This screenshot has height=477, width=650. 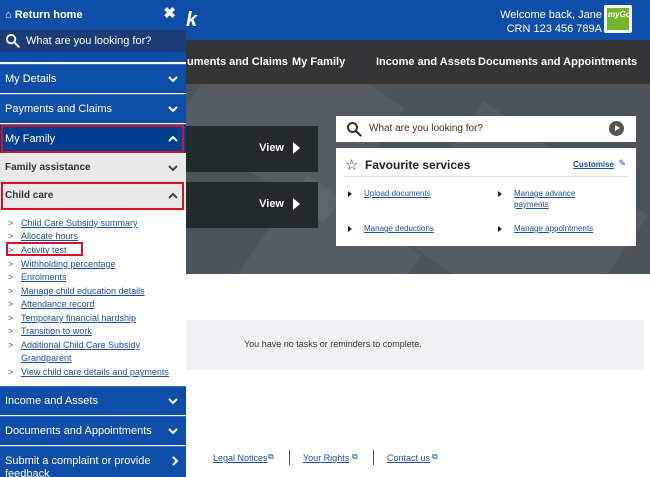 What do you see at coordinates (252, 205) in the screenshot?
I see `view-card-2: View` at bounding box center [252, 205].